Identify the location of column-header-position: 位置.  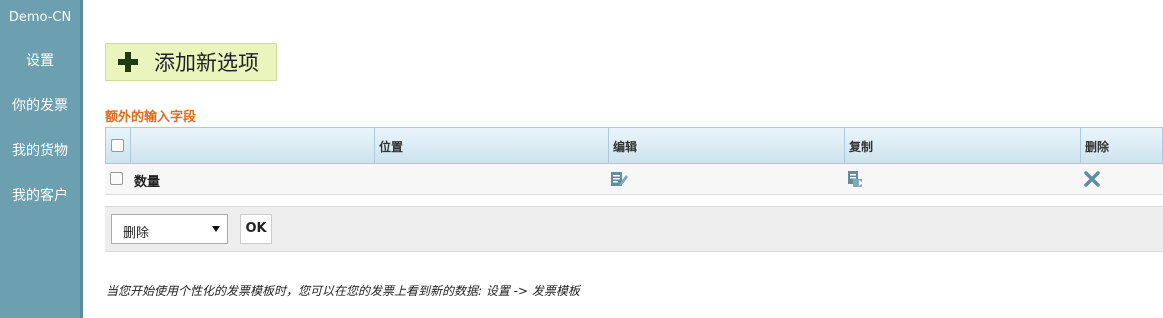
(491, 145).